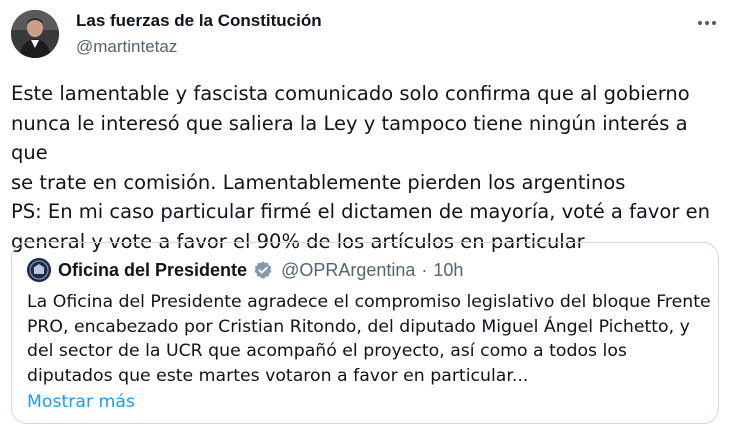 The width and height of the screenshot is (739, 442). Describe the element at coordinates (348, 270) in the screenshot. I see `quoted-author-handle: @OPRArgentina` at that location.